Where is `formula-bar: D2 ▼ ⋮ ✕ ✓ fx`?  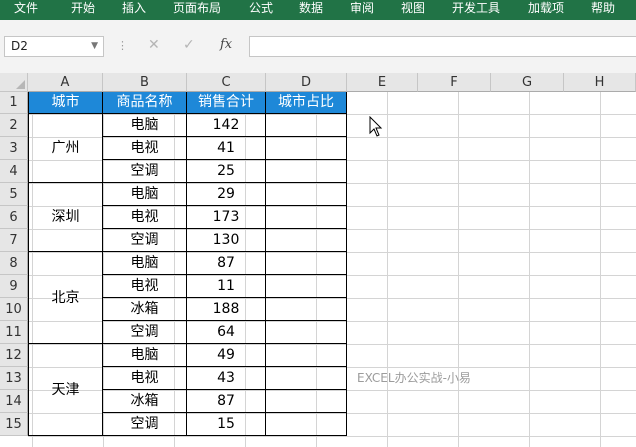 formula-bar: D2 ▼ ⋮ ✕ ✓ fx is located at coordinates (318, 46).